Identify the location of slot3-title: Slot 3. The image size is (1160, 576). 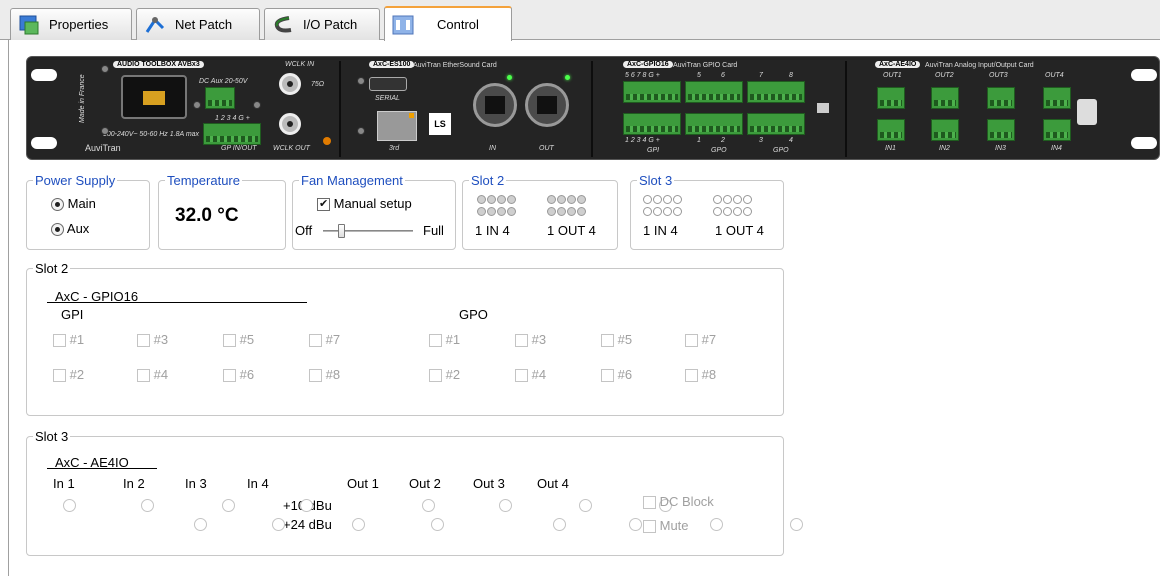
(52, 436).